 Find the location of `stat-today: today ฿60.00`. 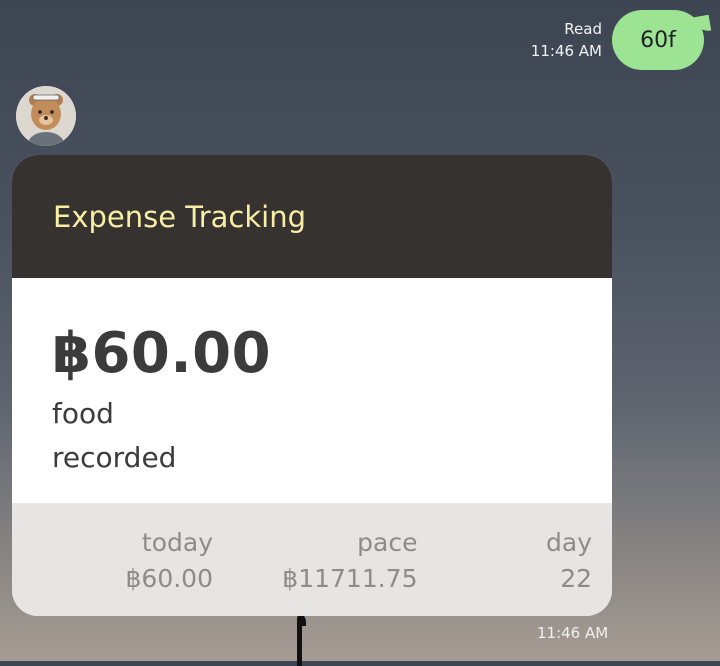

stat-today: today ฿60.00 is located at coordinates (165, 570).